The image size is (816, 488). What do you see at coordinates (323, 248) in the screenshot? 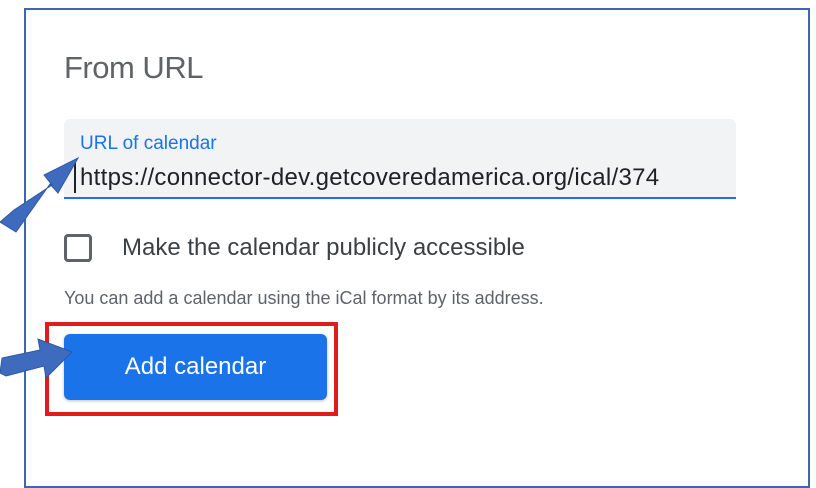
I see `public-access-label: Make the calendar publicly accessible` at bounding box center [323, 248].